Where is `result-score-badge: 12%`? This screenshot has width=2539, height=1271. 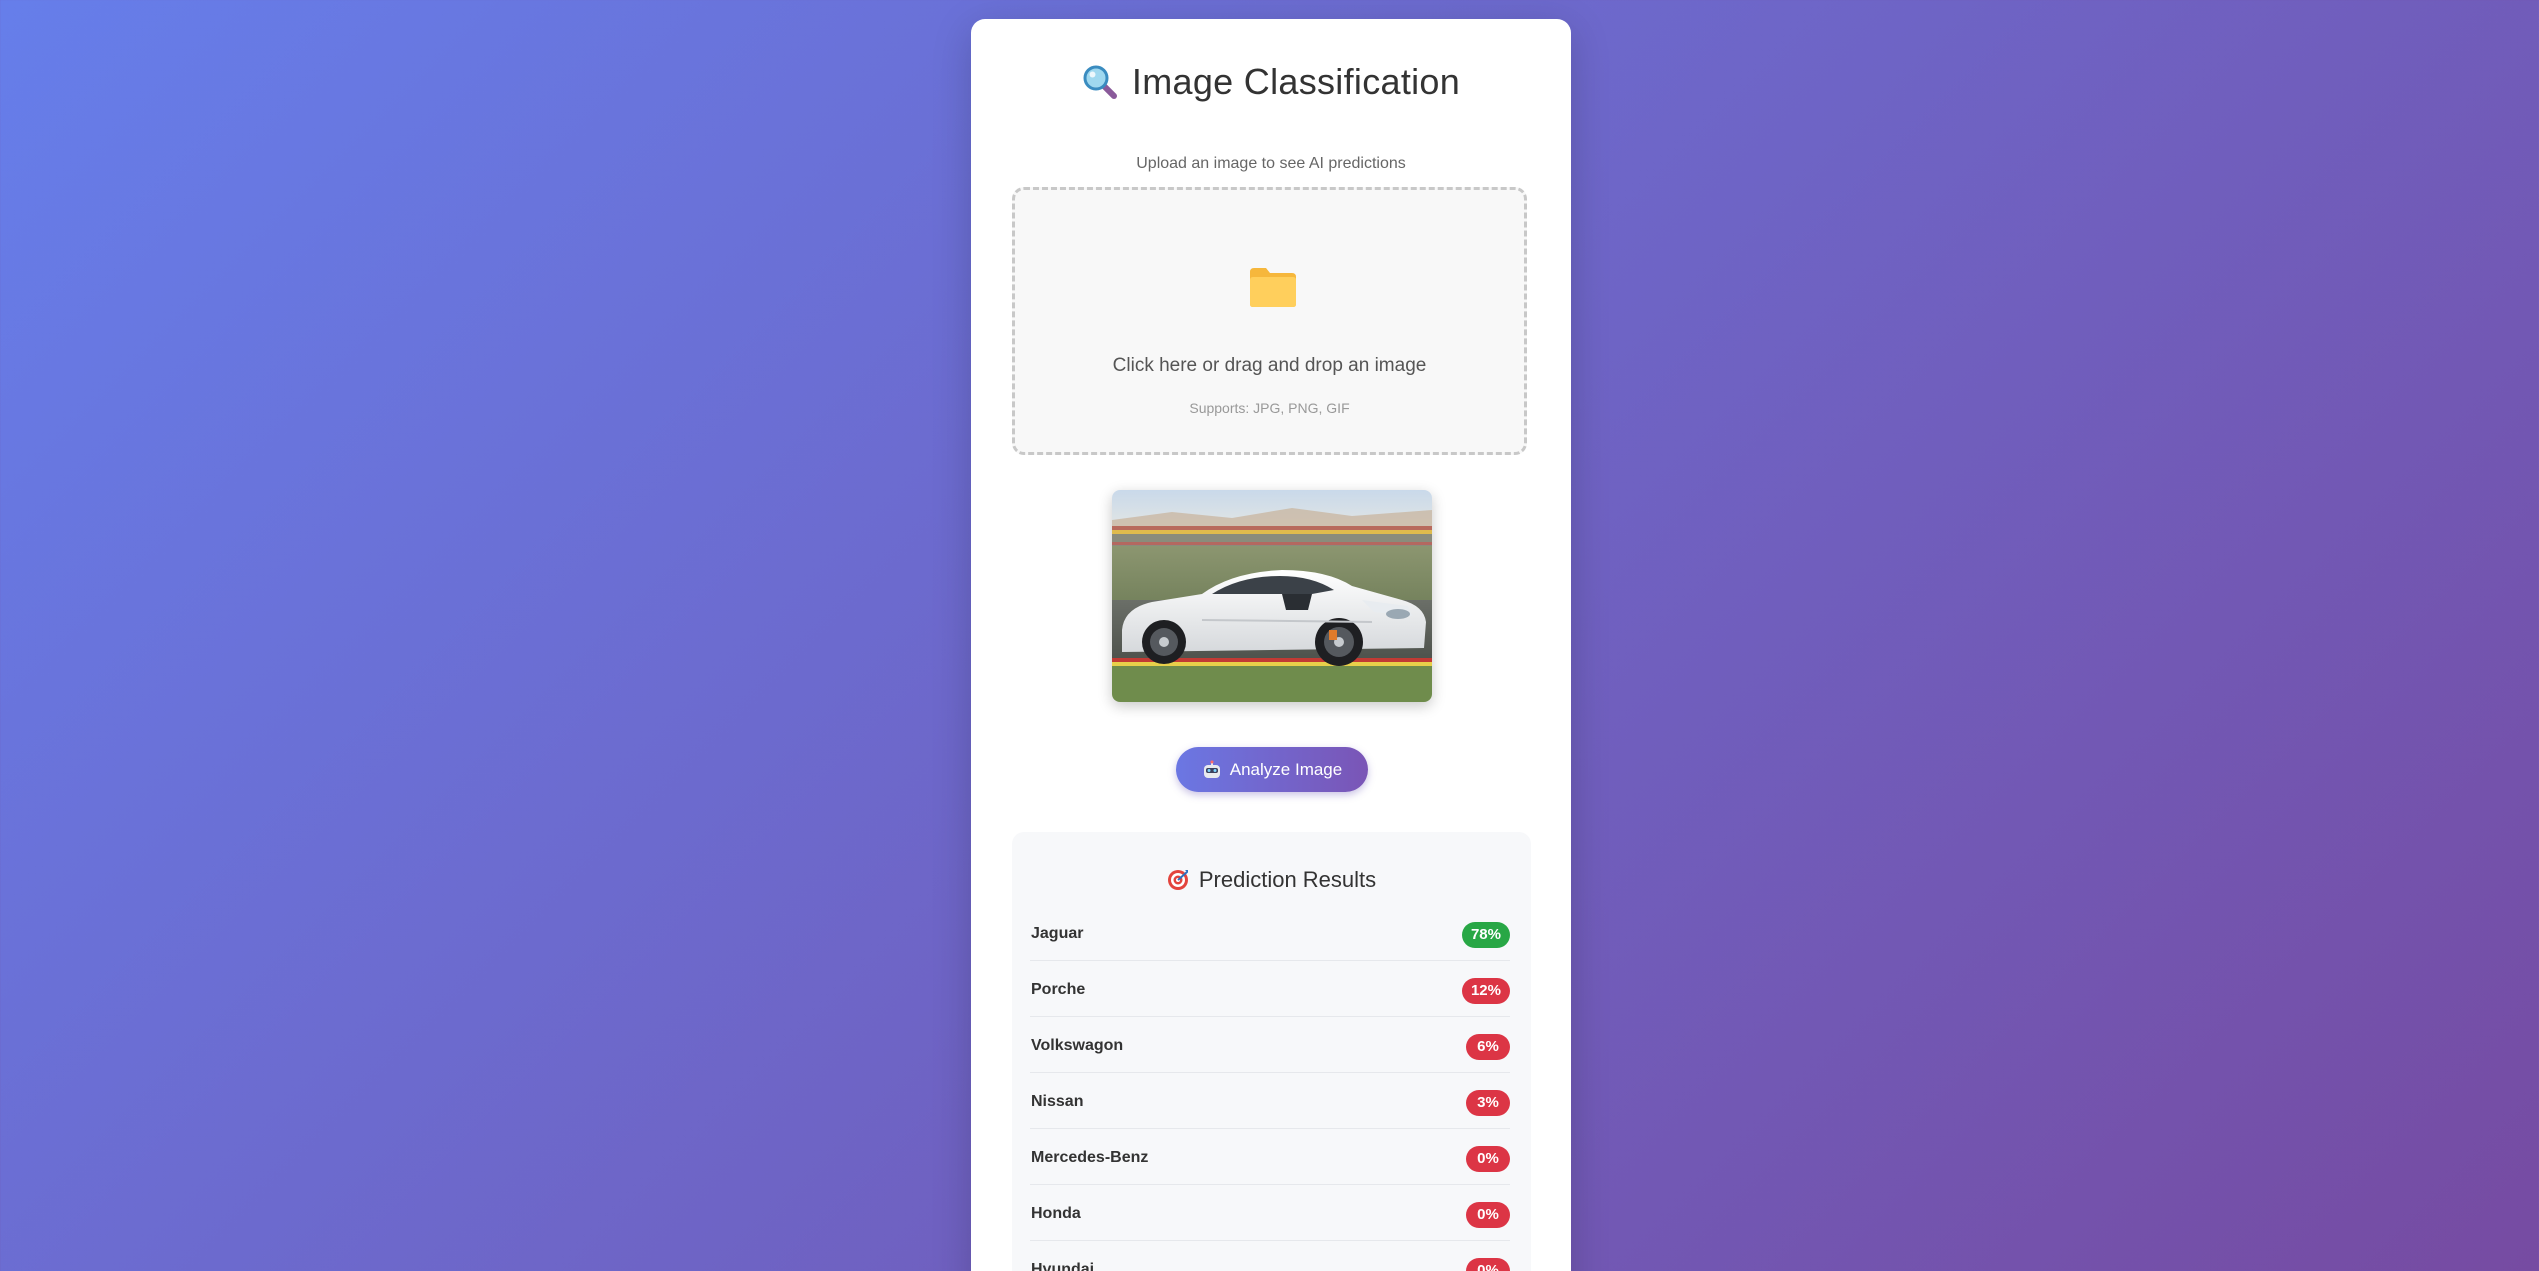 result-score-badge: 12% is located at coordinates (1485, 991).